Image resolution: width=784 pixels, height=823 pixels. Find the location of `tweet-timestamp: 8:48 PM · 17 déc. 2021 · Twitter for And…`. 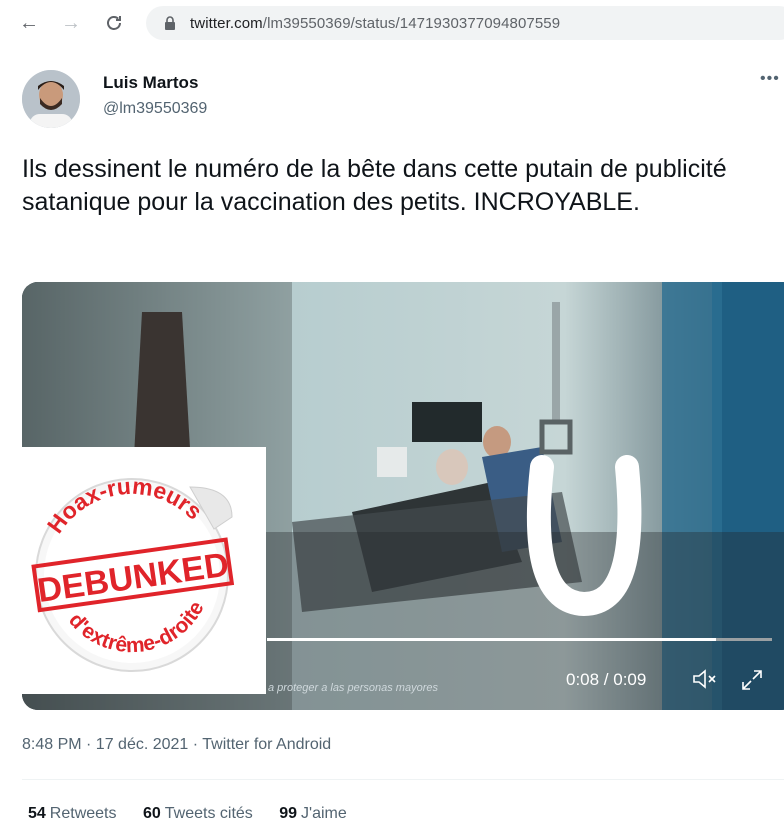

tweet-timestamp: 8:48 PM · 17 déc. 2021 · Twitter for And… is located at coordinates (176, 745).